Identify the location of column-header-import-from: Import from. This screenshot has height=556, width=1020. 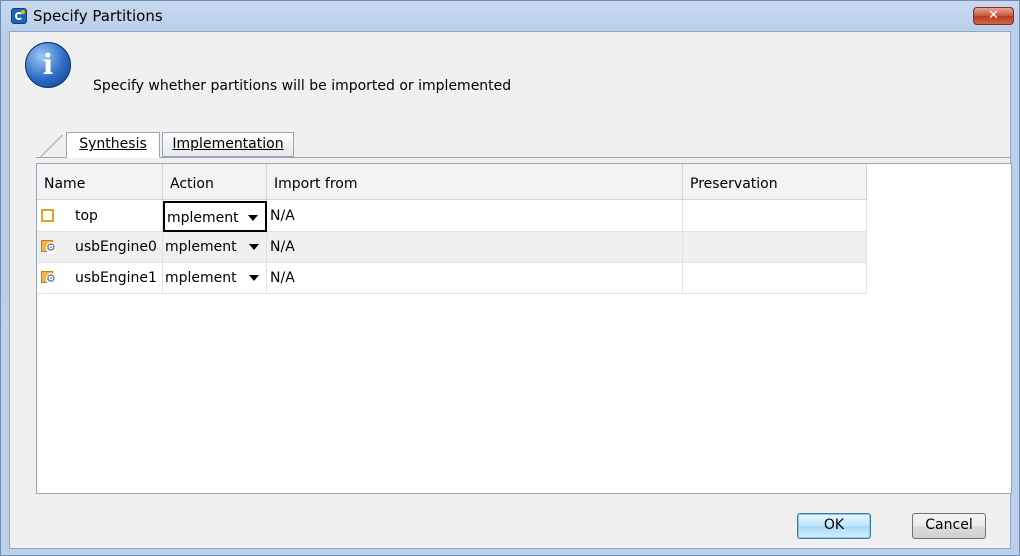
(475, 182).